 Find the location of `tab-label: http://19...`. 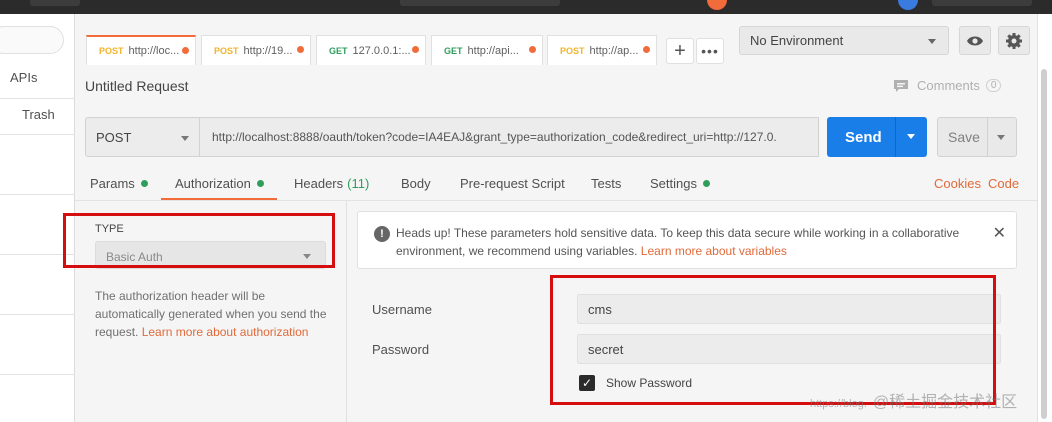

tab-label: http://19... is located at coordinates (268, 50).